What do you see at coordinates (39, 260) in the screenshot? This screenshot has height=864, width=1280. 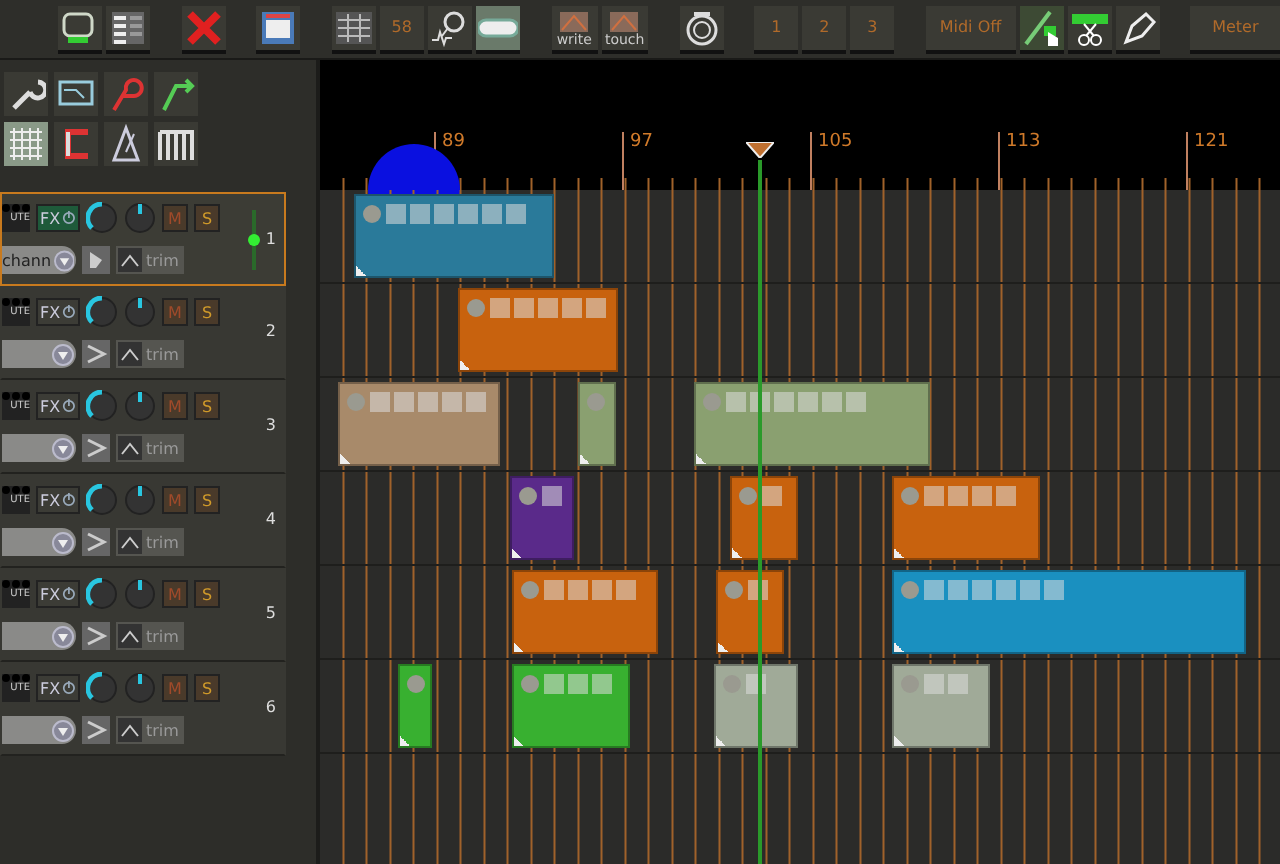 I see `input-dropdown: chann` at bounding box center [39, 260].